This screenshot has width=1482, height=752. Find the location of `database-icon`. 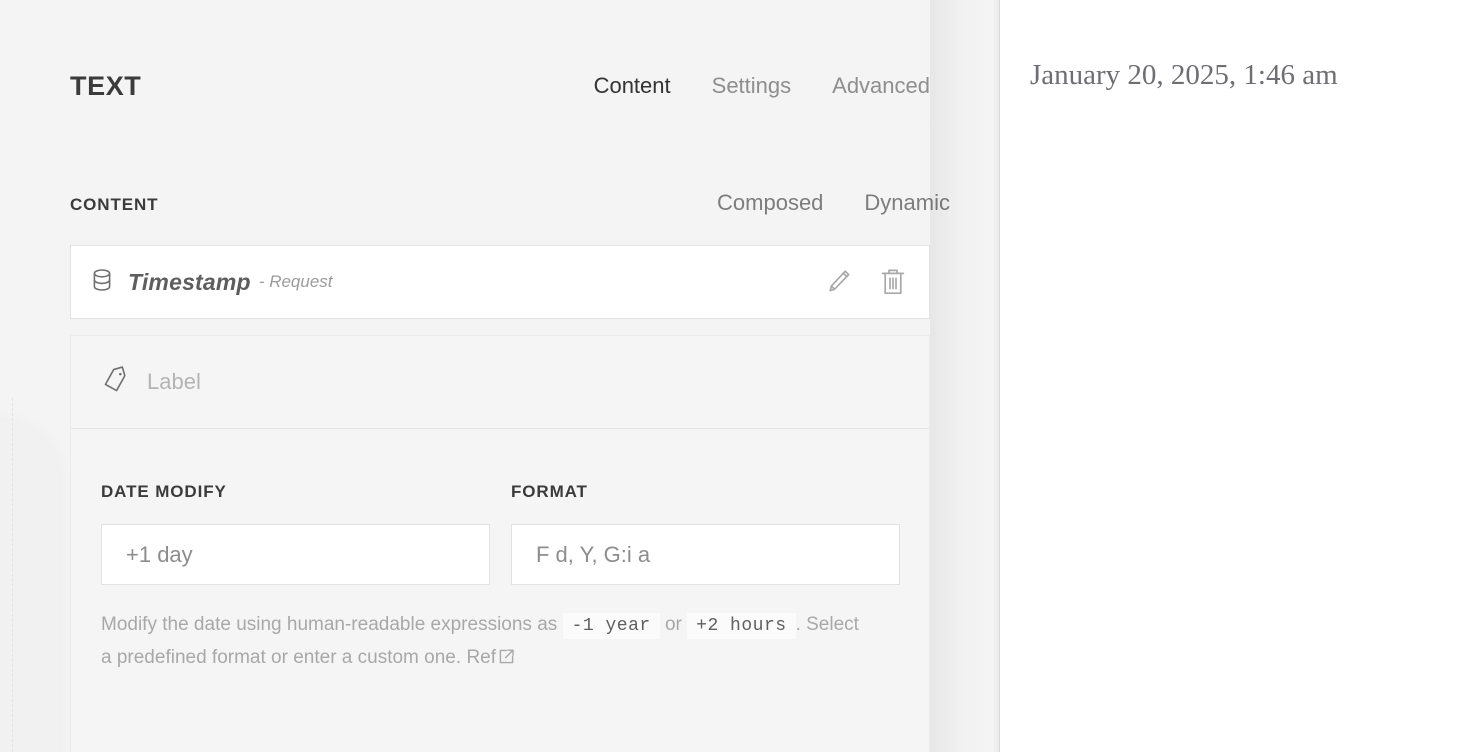

database-icon is located at coordinates (102, 282).